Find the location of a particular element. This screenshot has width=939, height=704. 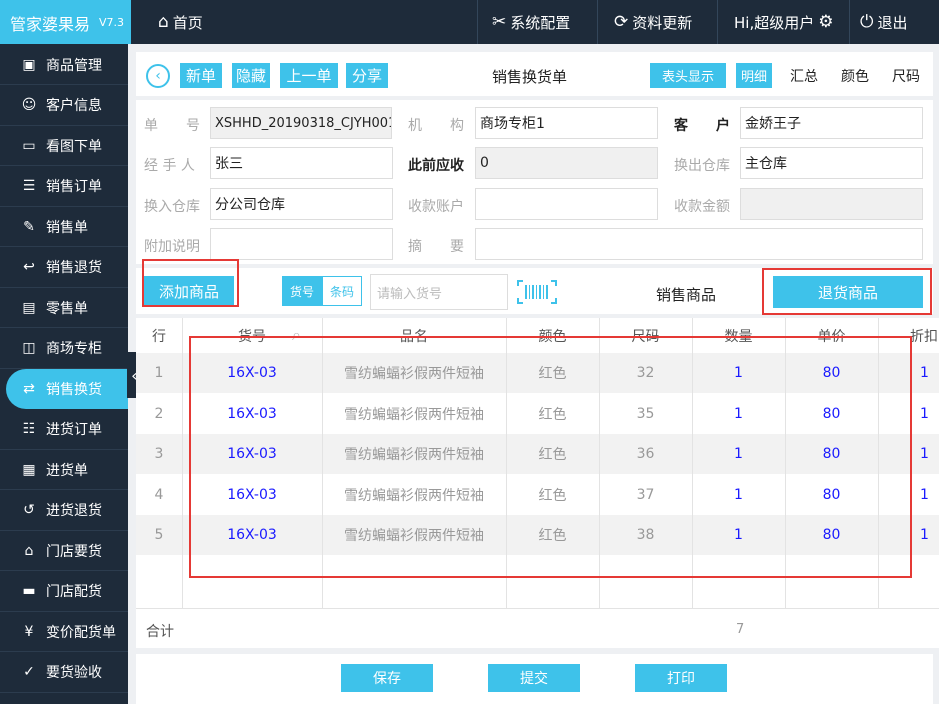

sales-goods-tab: 销售商品 is located at coordinates (686, 294).